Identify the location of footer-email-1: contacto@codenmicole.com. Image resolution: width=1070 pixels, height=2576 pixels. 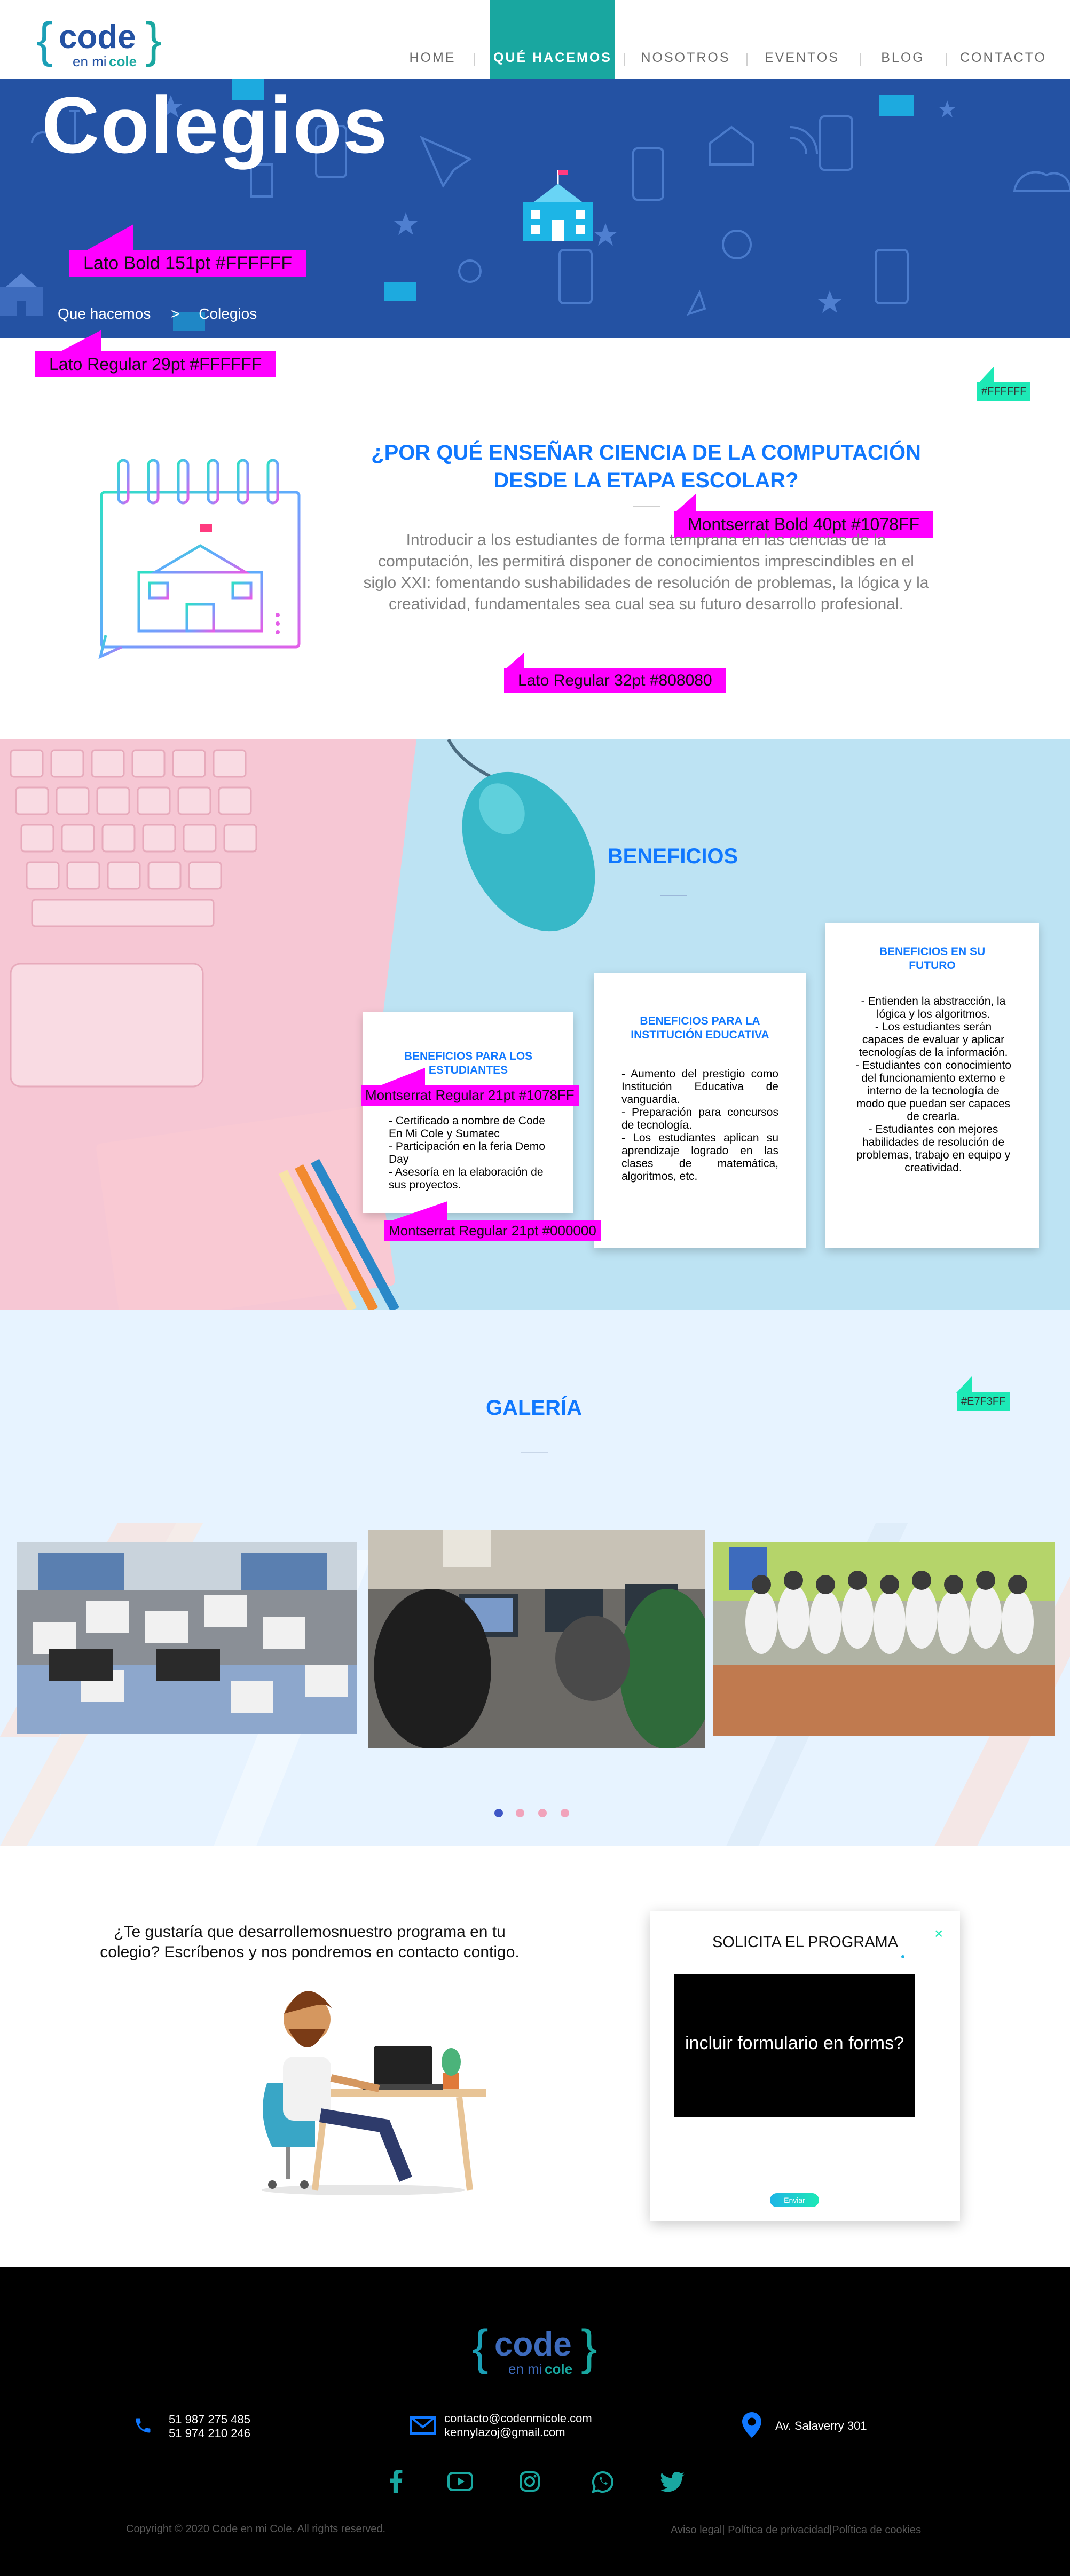
(518, 2418).